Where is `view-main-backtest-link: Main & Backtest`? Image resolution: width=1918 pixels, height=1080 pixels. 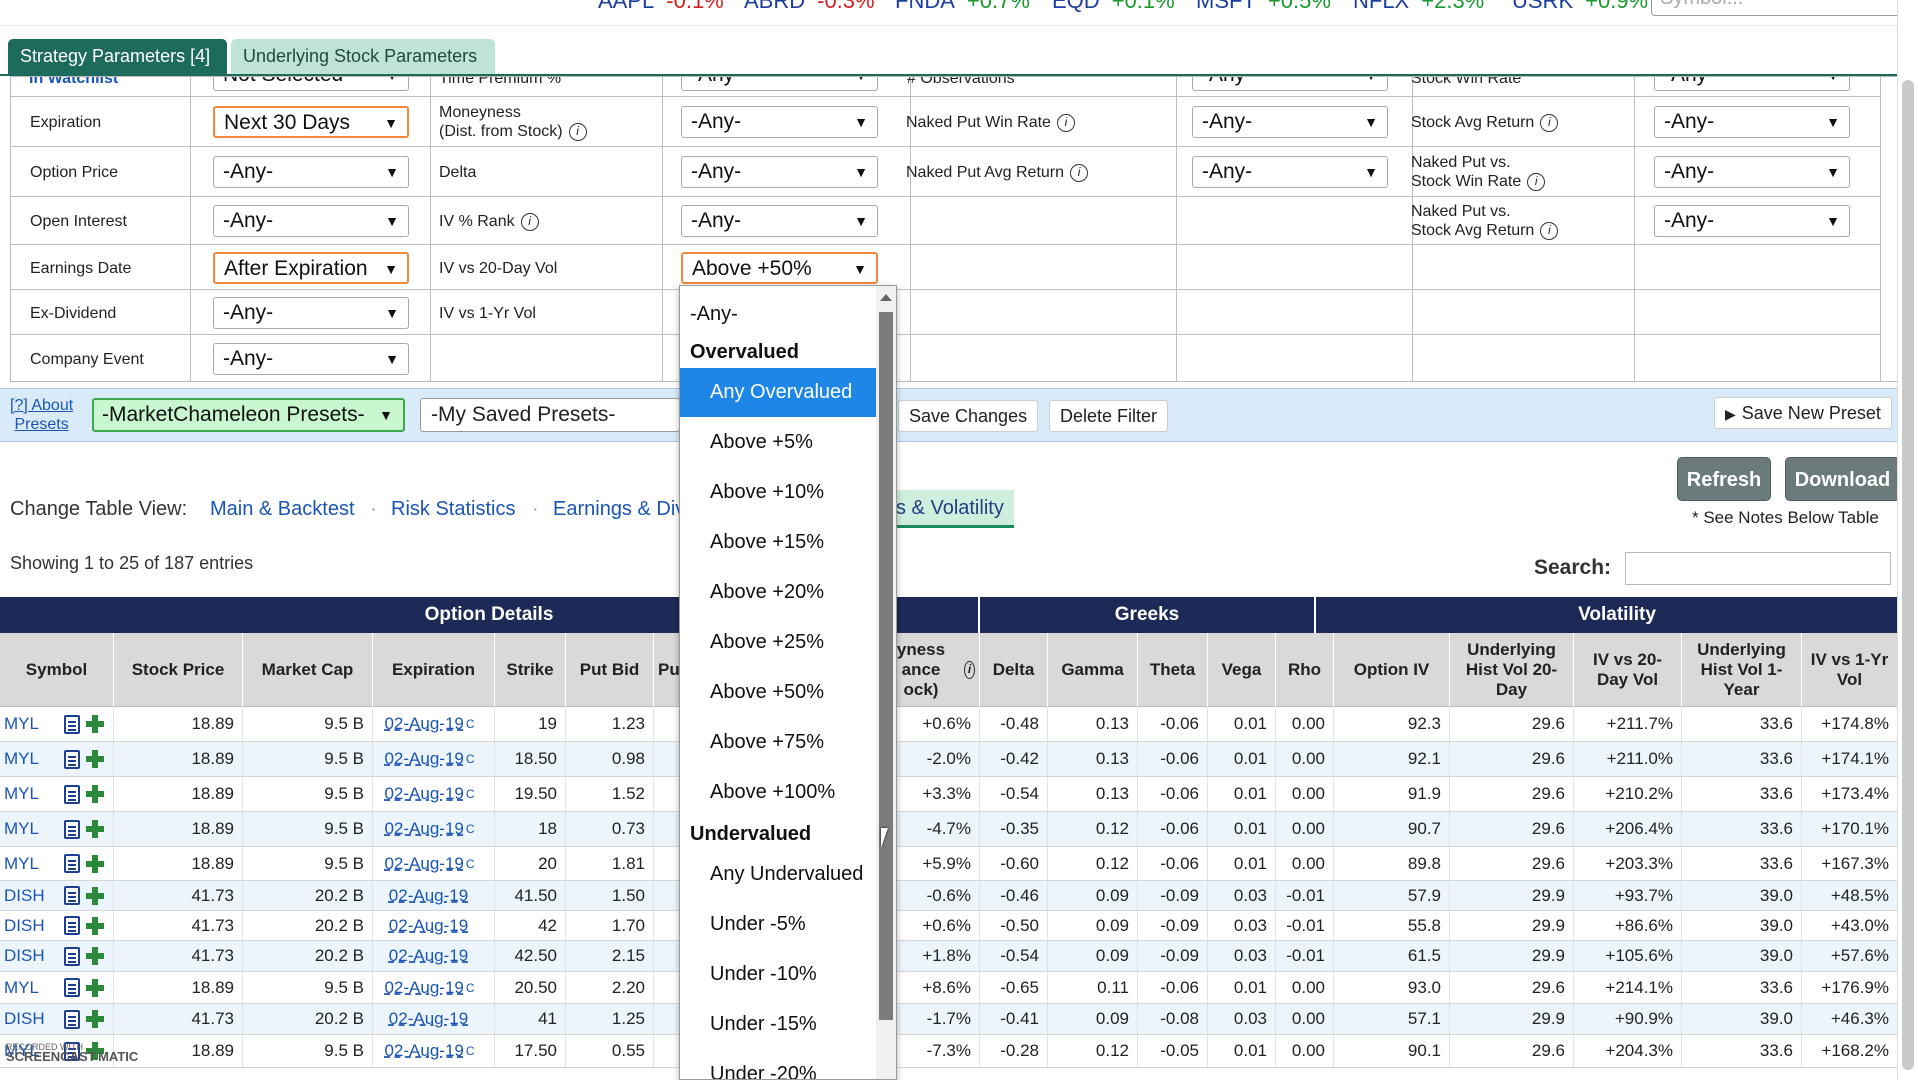 view-main-backtest-link: Main & Backtest is located at coordinates (282, 509).